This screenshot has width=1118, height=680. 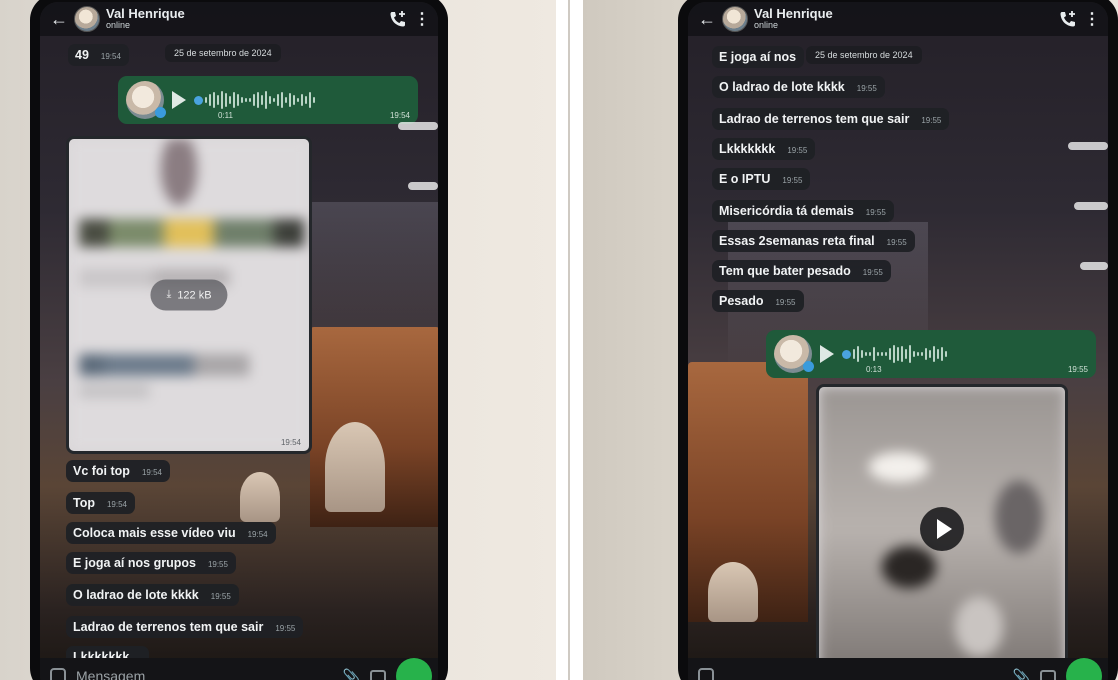 I want to click on message-text: Tem que bater pesado, so click(x=785, y=271).